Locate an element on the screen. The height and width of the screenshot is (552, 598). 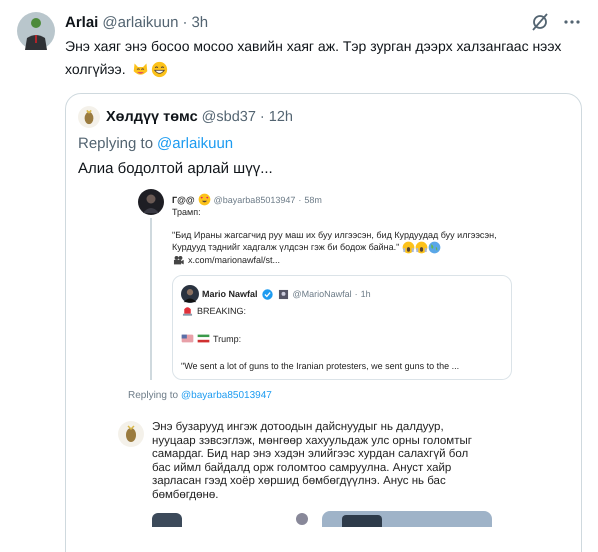
author-handle: @arlaikuun is located at coordinates (140, 22).